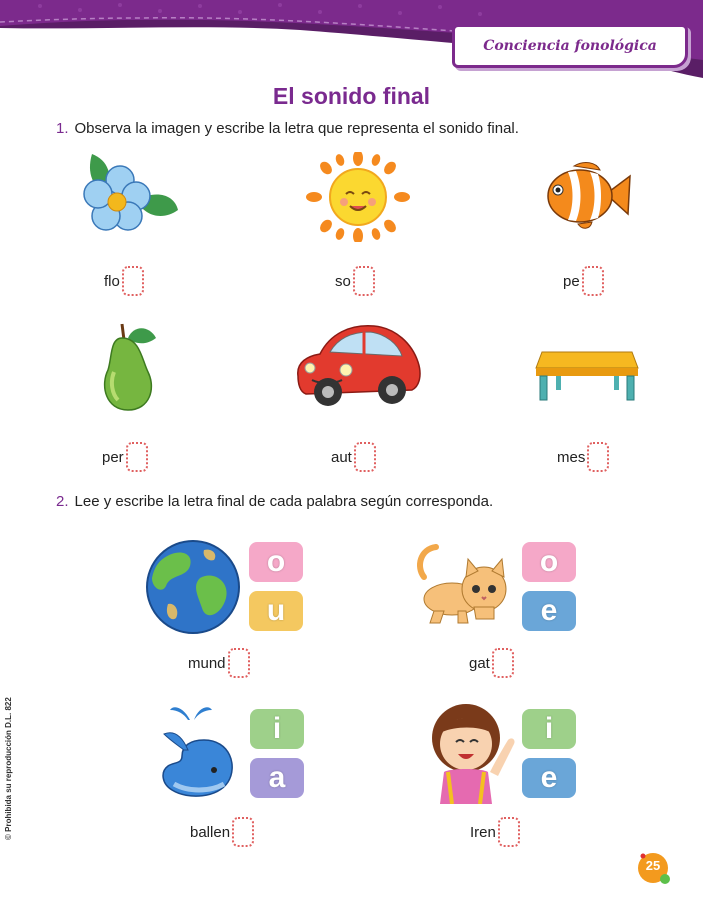  What do you see at coordinates (343, 281) in the screenshot?
I see `word-stem: so` at bounding box center [343, 281].